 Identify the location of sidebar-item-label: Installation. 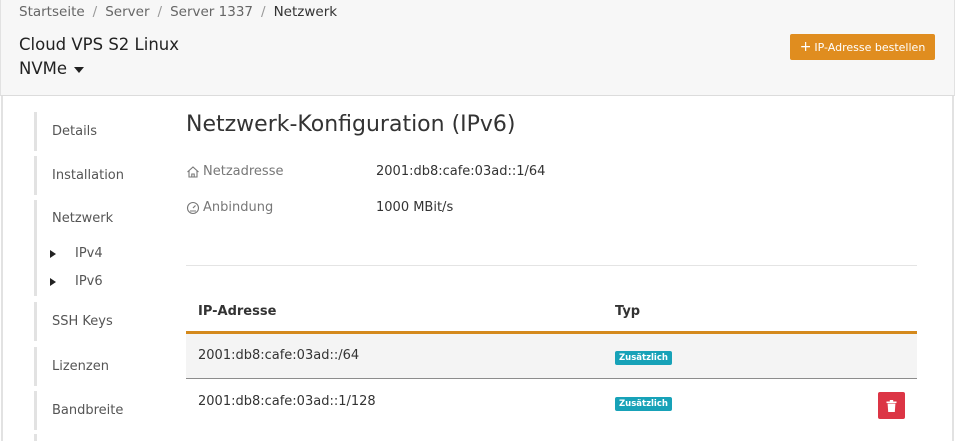
(88, 175).